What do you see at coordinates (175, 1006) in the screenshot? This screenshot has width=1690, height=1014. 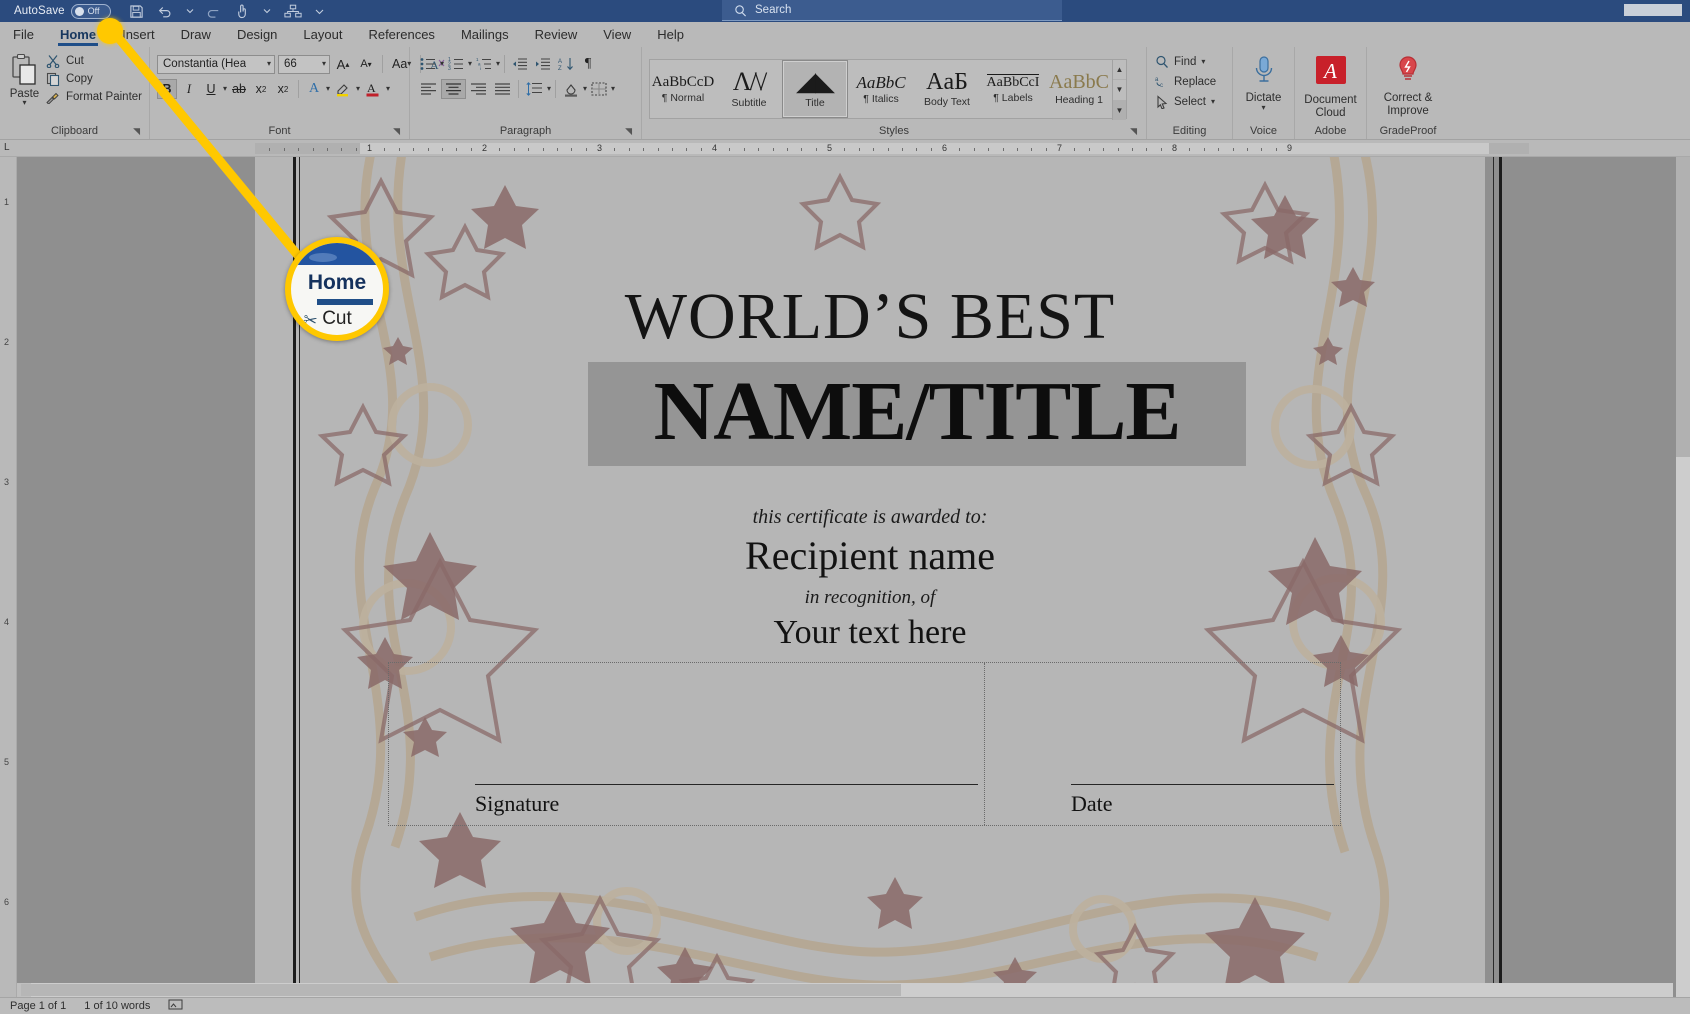 I see `spellcheck-icon` at bounding box center [175, 1006].